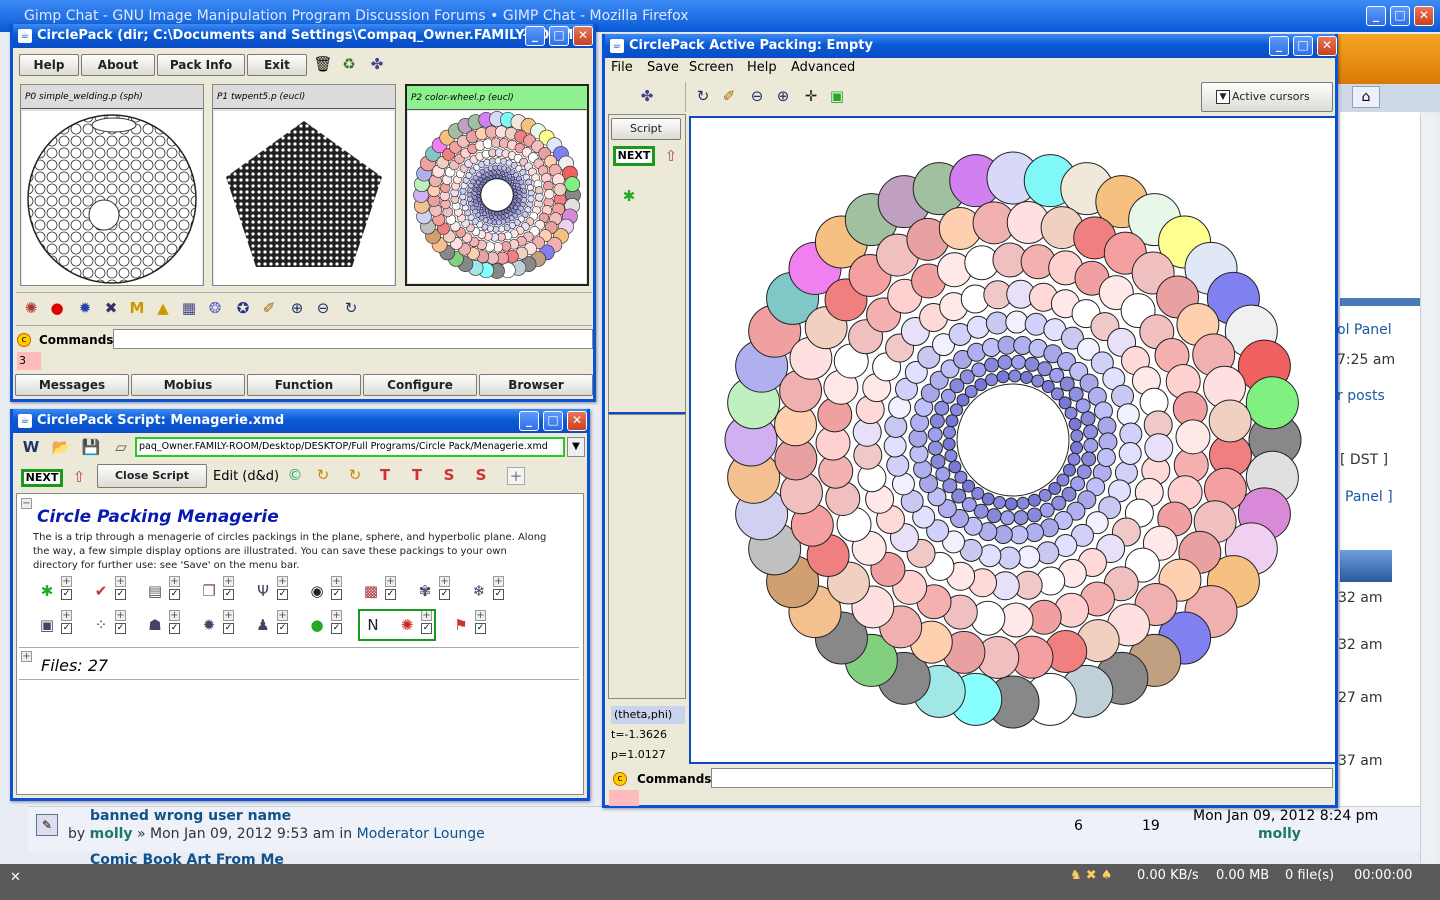  I want to click on eraser-icon: ✐, so click(729, 96).